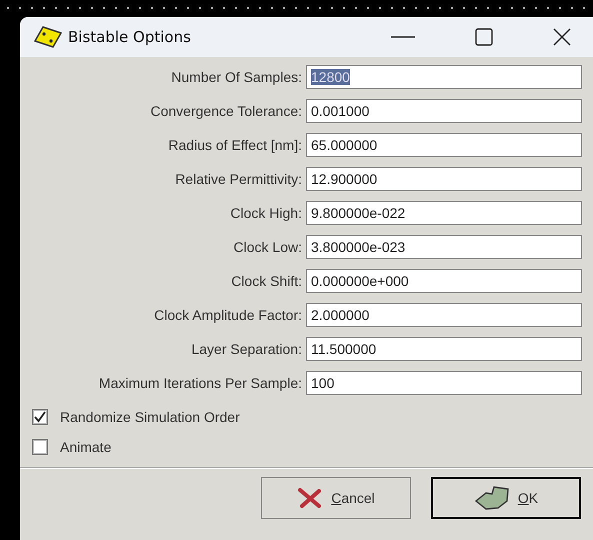 The image size is (593, 540). What do you see at coordinates (444, 145) in the screenshot?
I see `input-field: 65.000000` at bounding box center [444, 145].